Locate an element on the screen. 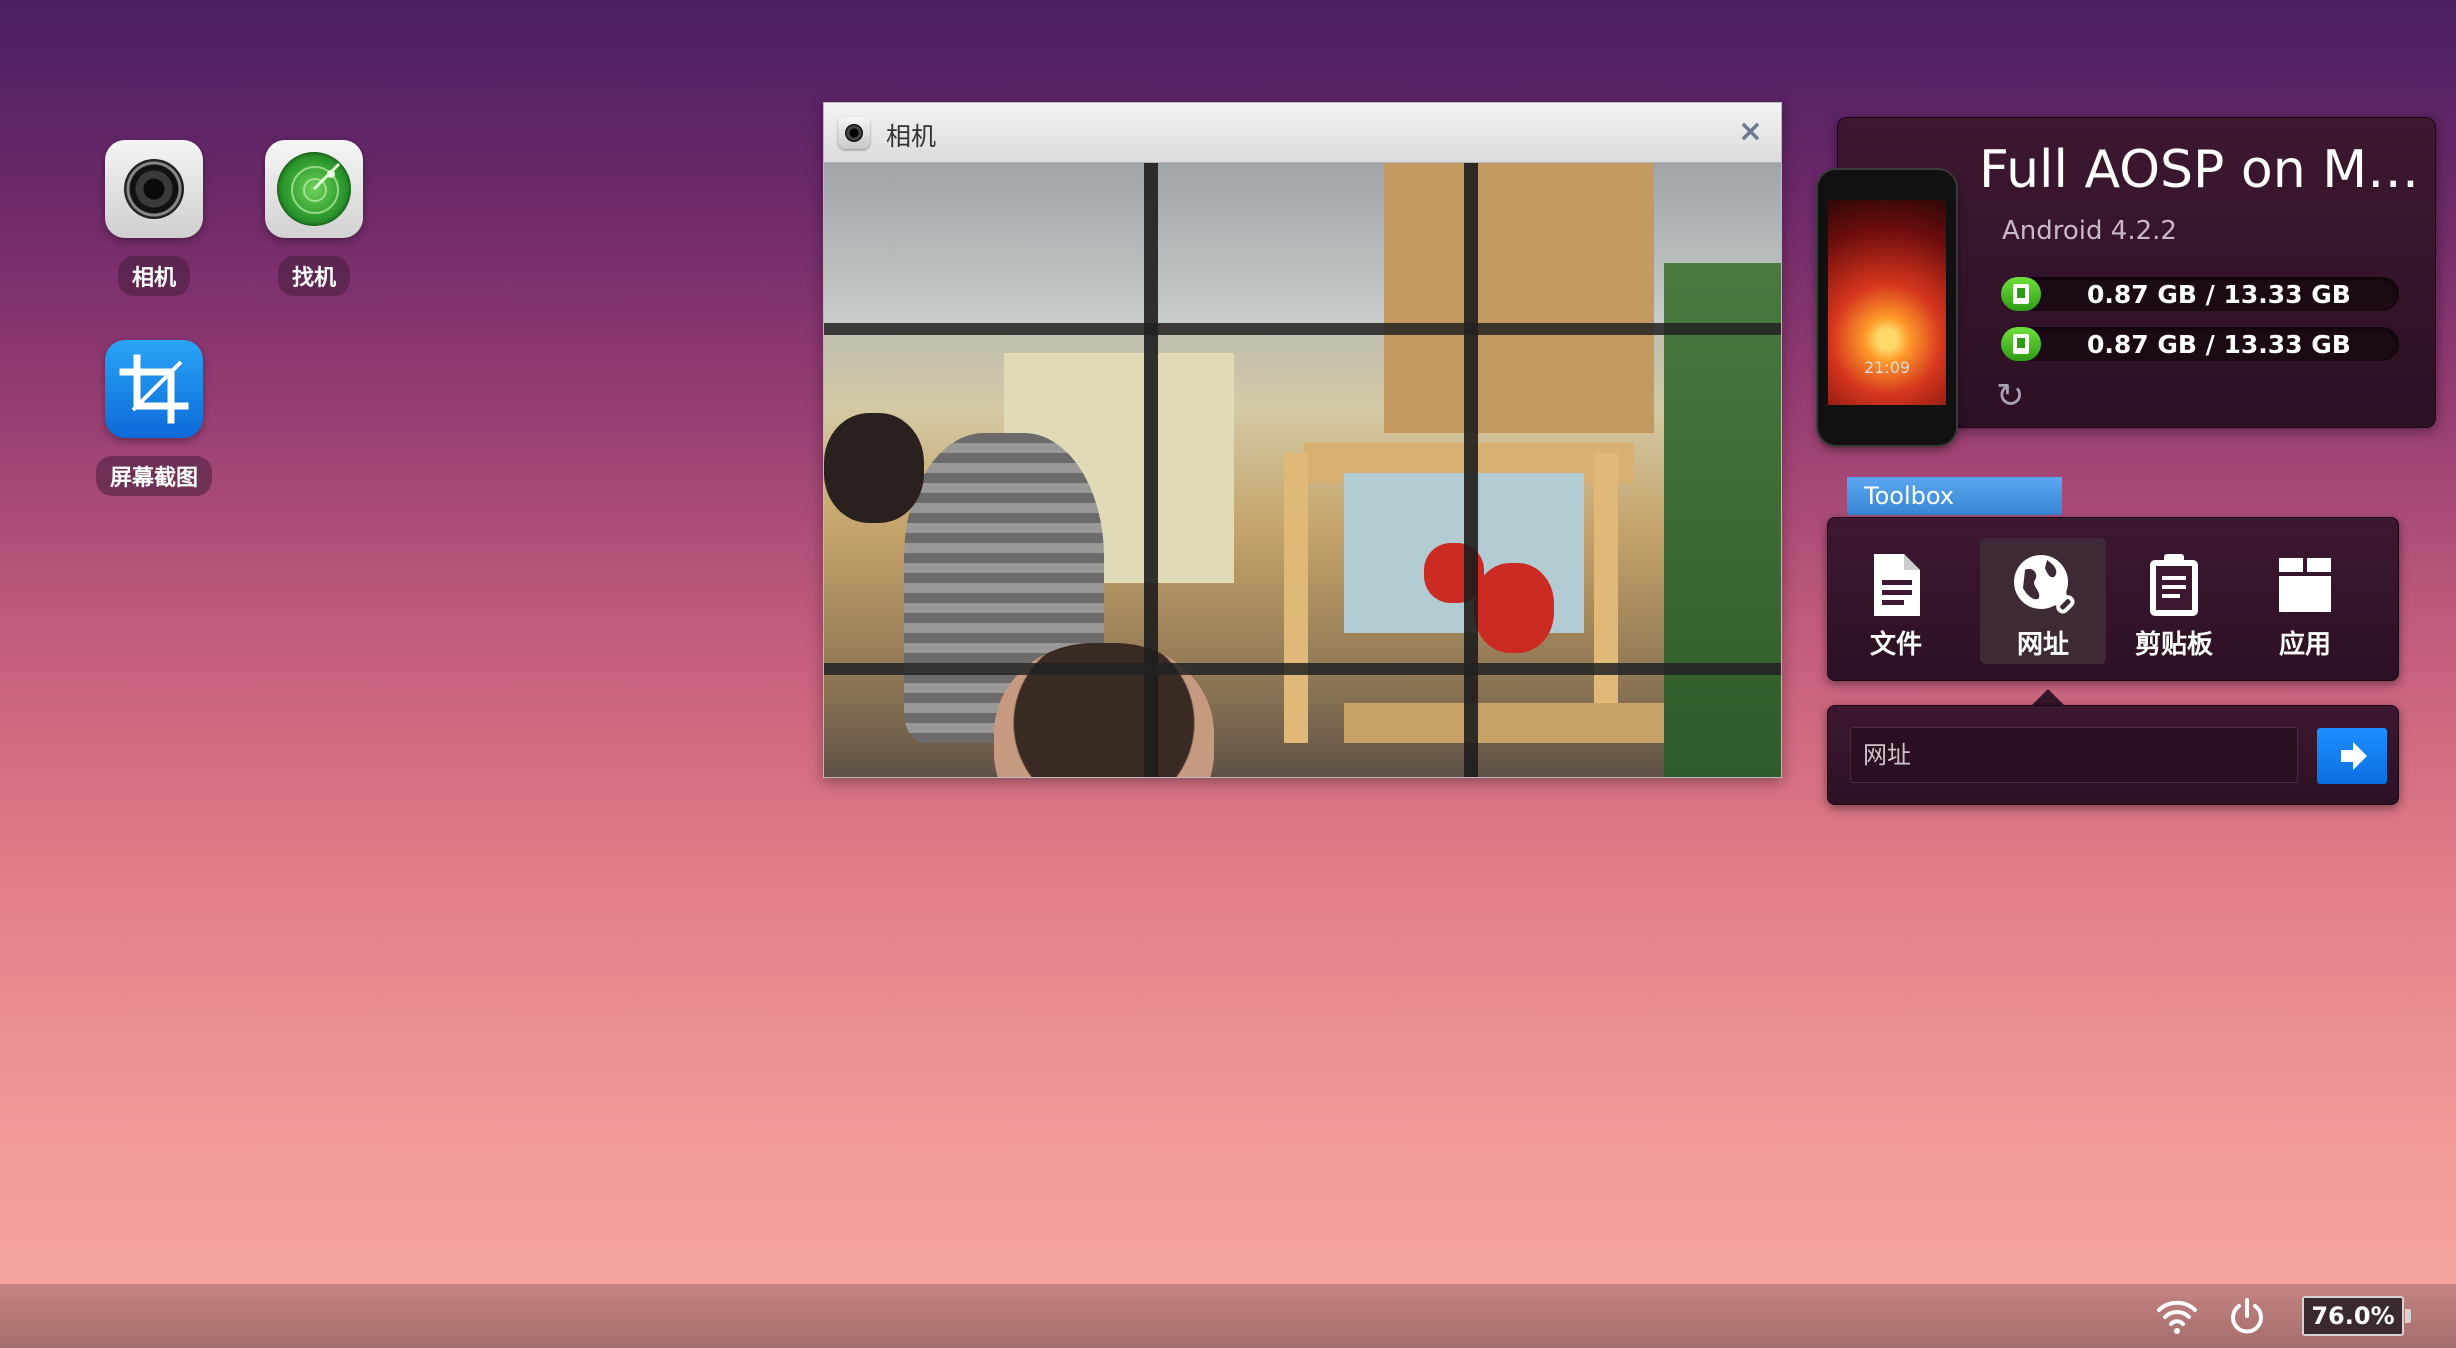  arrow-right-icon is located at coordinates (2354, 756).